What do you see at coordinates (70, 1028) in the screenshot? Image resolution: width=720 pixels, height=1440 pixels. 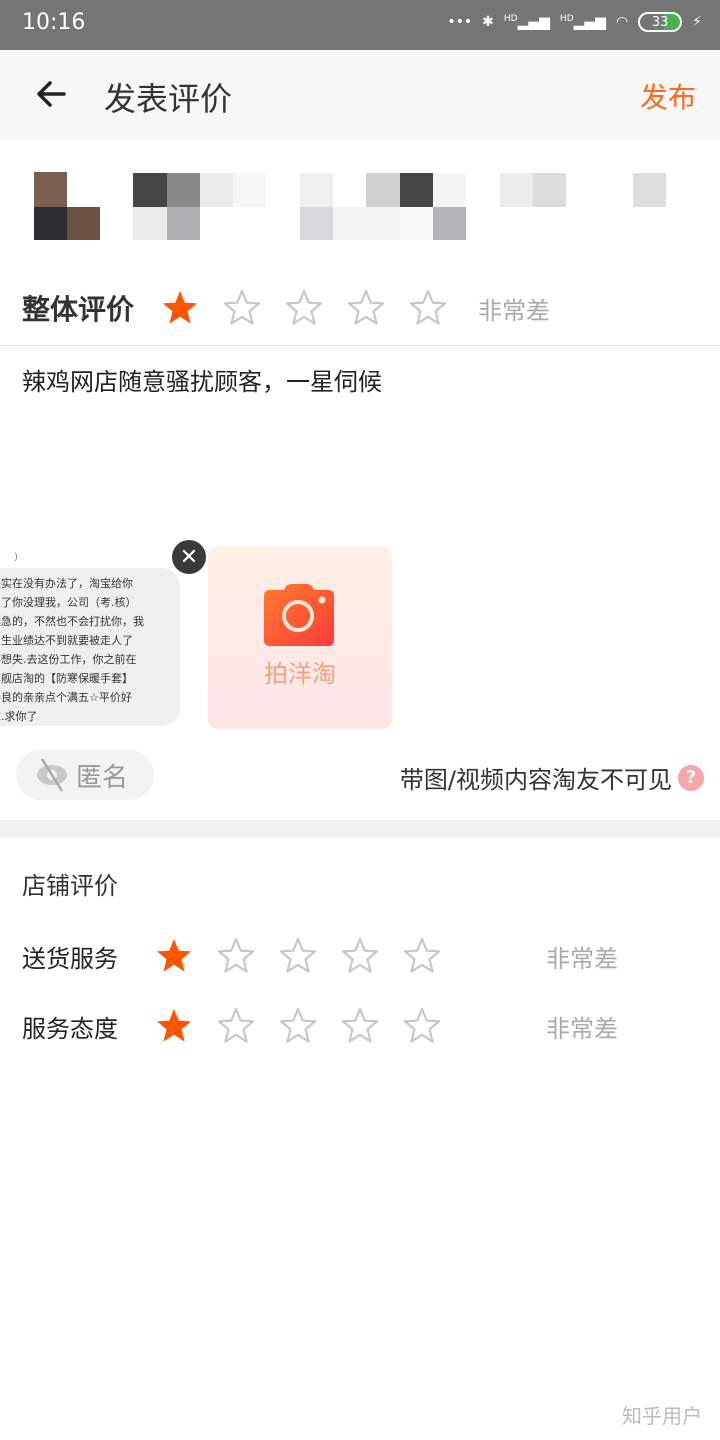 I see `attitude-rating-label: 服务态度` at bounding box center [70, 1028].